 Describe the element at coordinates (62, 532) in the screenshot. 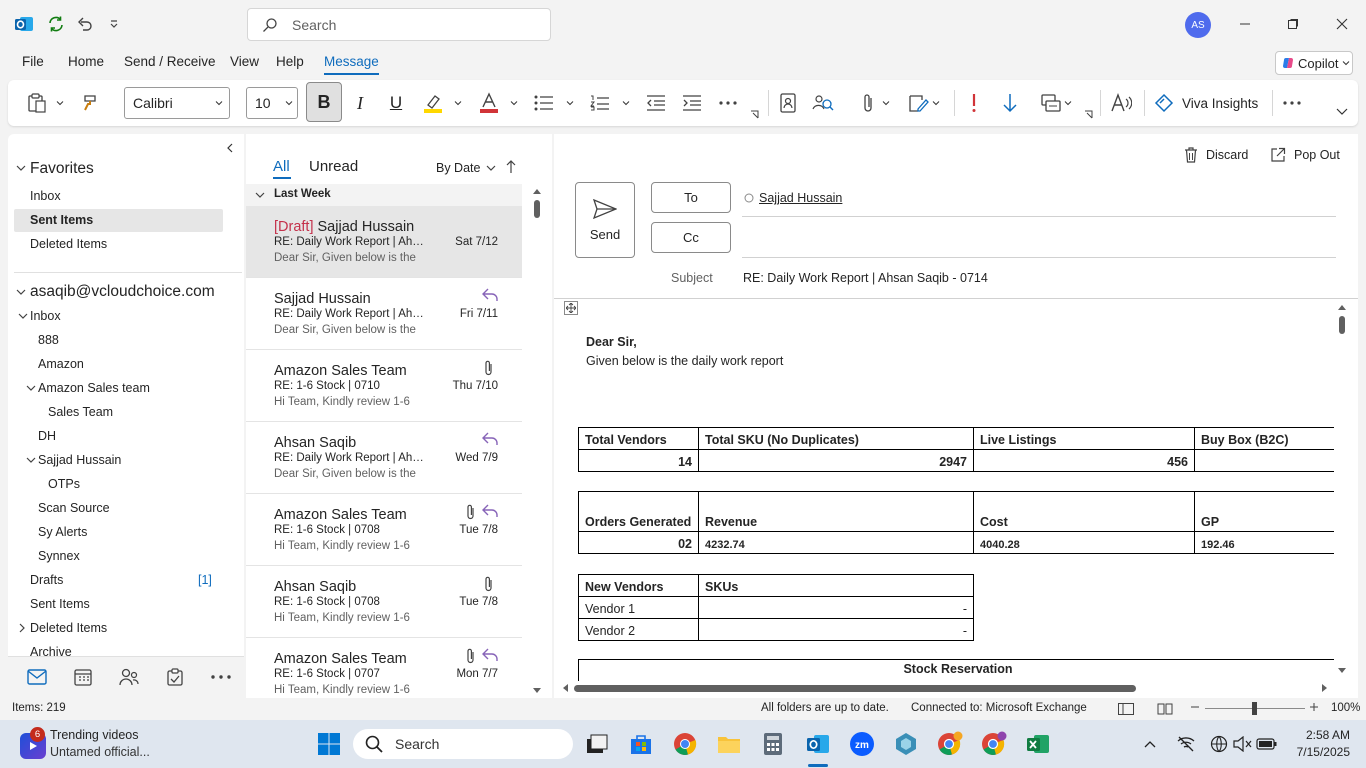

I see `folder-sy-alerts: Sy Alerts` at that location.